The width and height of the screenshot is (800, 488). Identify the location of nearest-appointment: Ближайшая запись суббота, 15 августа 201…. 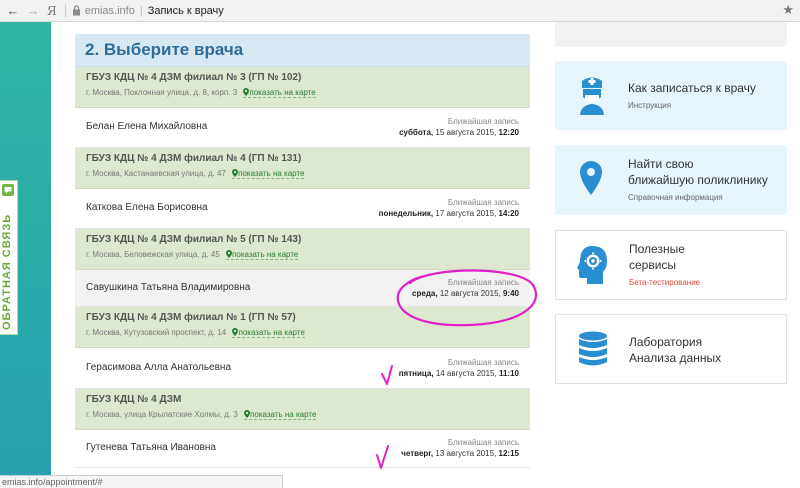
(459, 127).